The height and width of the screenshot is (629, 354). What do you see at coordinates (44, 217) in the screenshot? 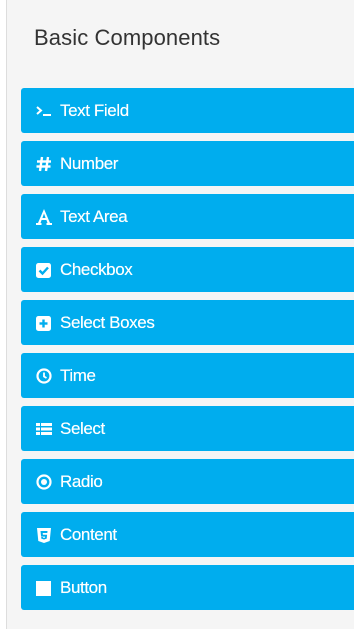
I see `font-icon` at bounding box center [44, 217].